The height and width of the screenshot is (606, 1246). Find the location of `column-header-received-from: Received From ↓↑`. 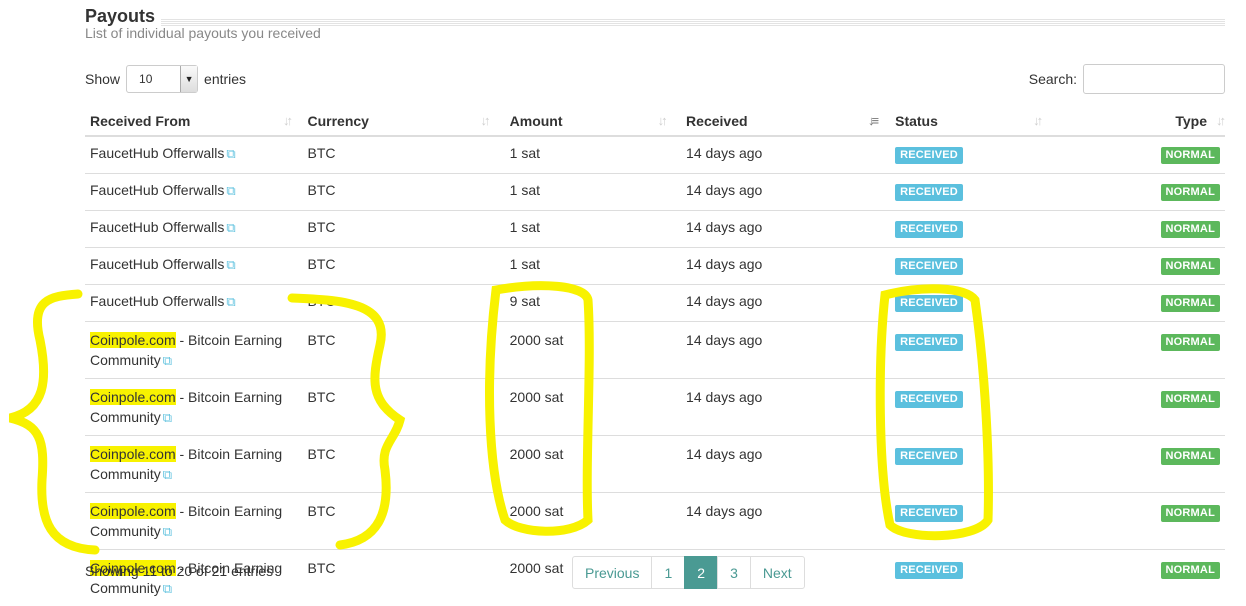

column-header-received-from: Received From ↓↑ is located at coordinates (193, 121).